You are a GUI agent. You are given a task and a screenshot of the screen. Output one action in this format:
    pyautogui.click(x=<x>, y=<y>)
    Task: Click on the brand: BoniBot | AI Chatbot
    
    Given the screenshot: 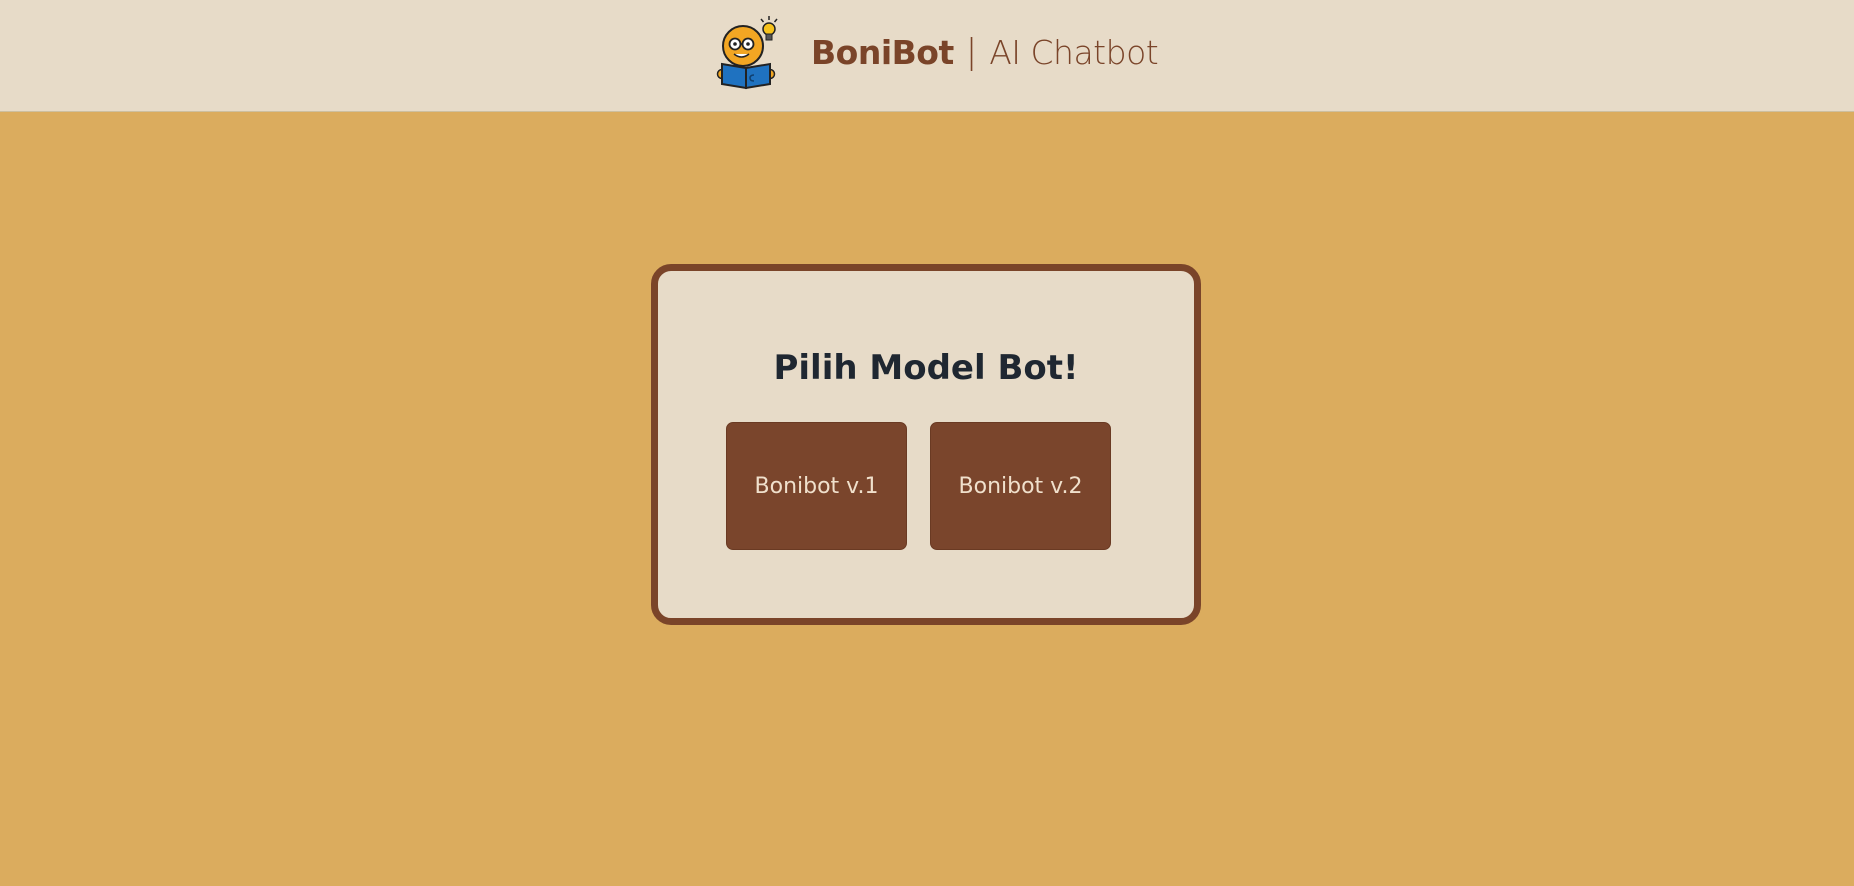 What is the action you would take?
    pyautogui.click(x=937, y=52)
    